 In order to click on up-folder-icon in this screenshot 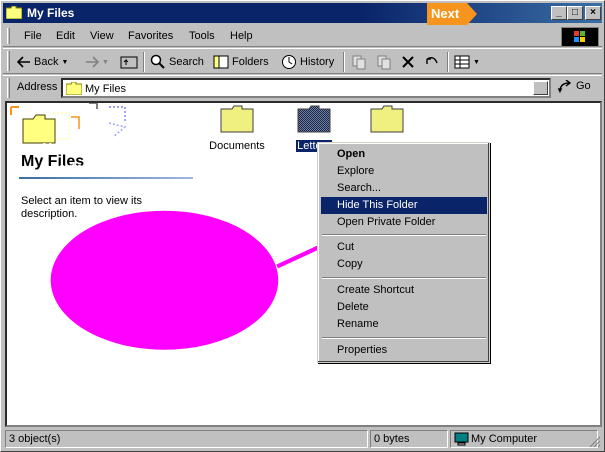, I will do `click(129, 62)`.